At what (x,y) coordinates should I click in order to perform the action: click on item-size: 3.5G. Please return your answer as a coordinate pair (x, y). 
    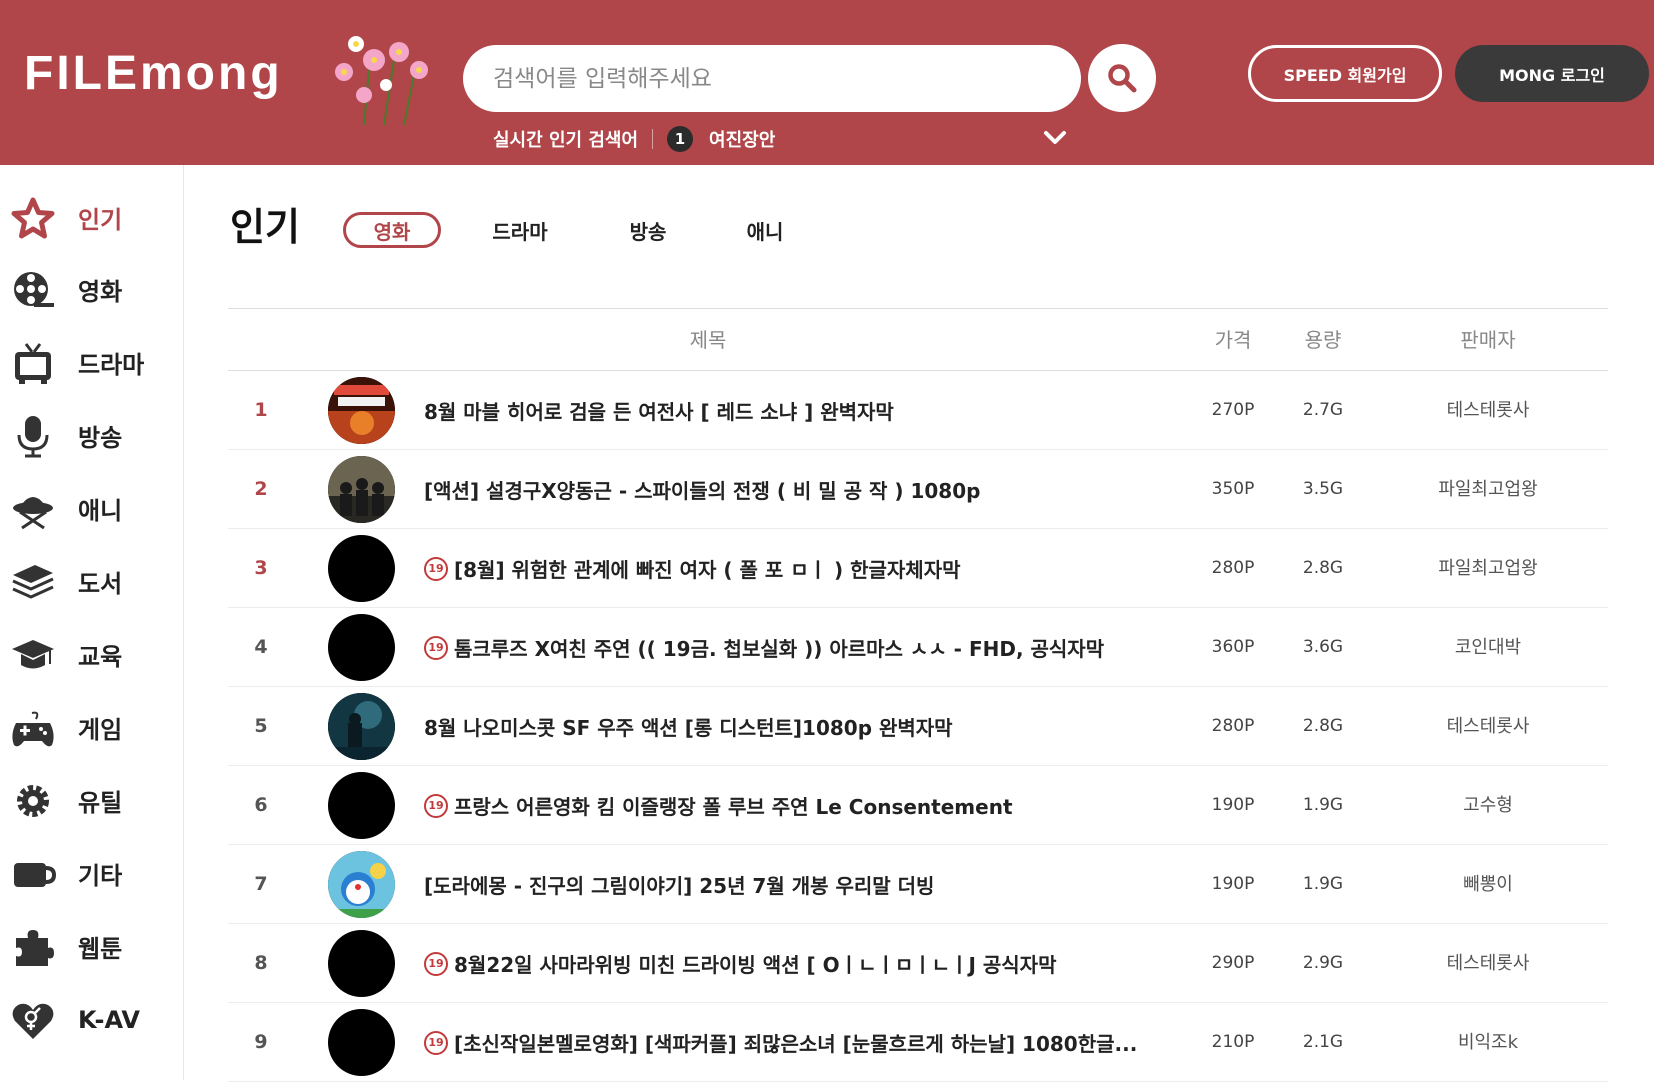
    Looking at the image, I should click on (1323, 489).